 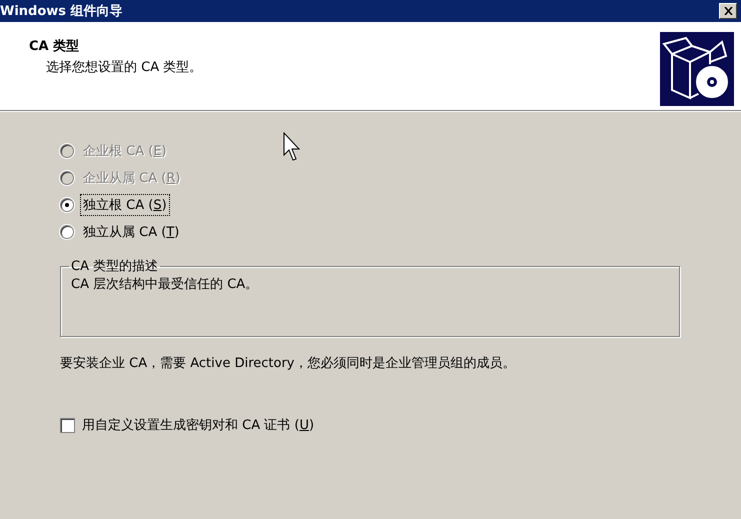 I want to click on description-text: CA 层次结构中最受信任的 CA。, so click(x=164, y=284).